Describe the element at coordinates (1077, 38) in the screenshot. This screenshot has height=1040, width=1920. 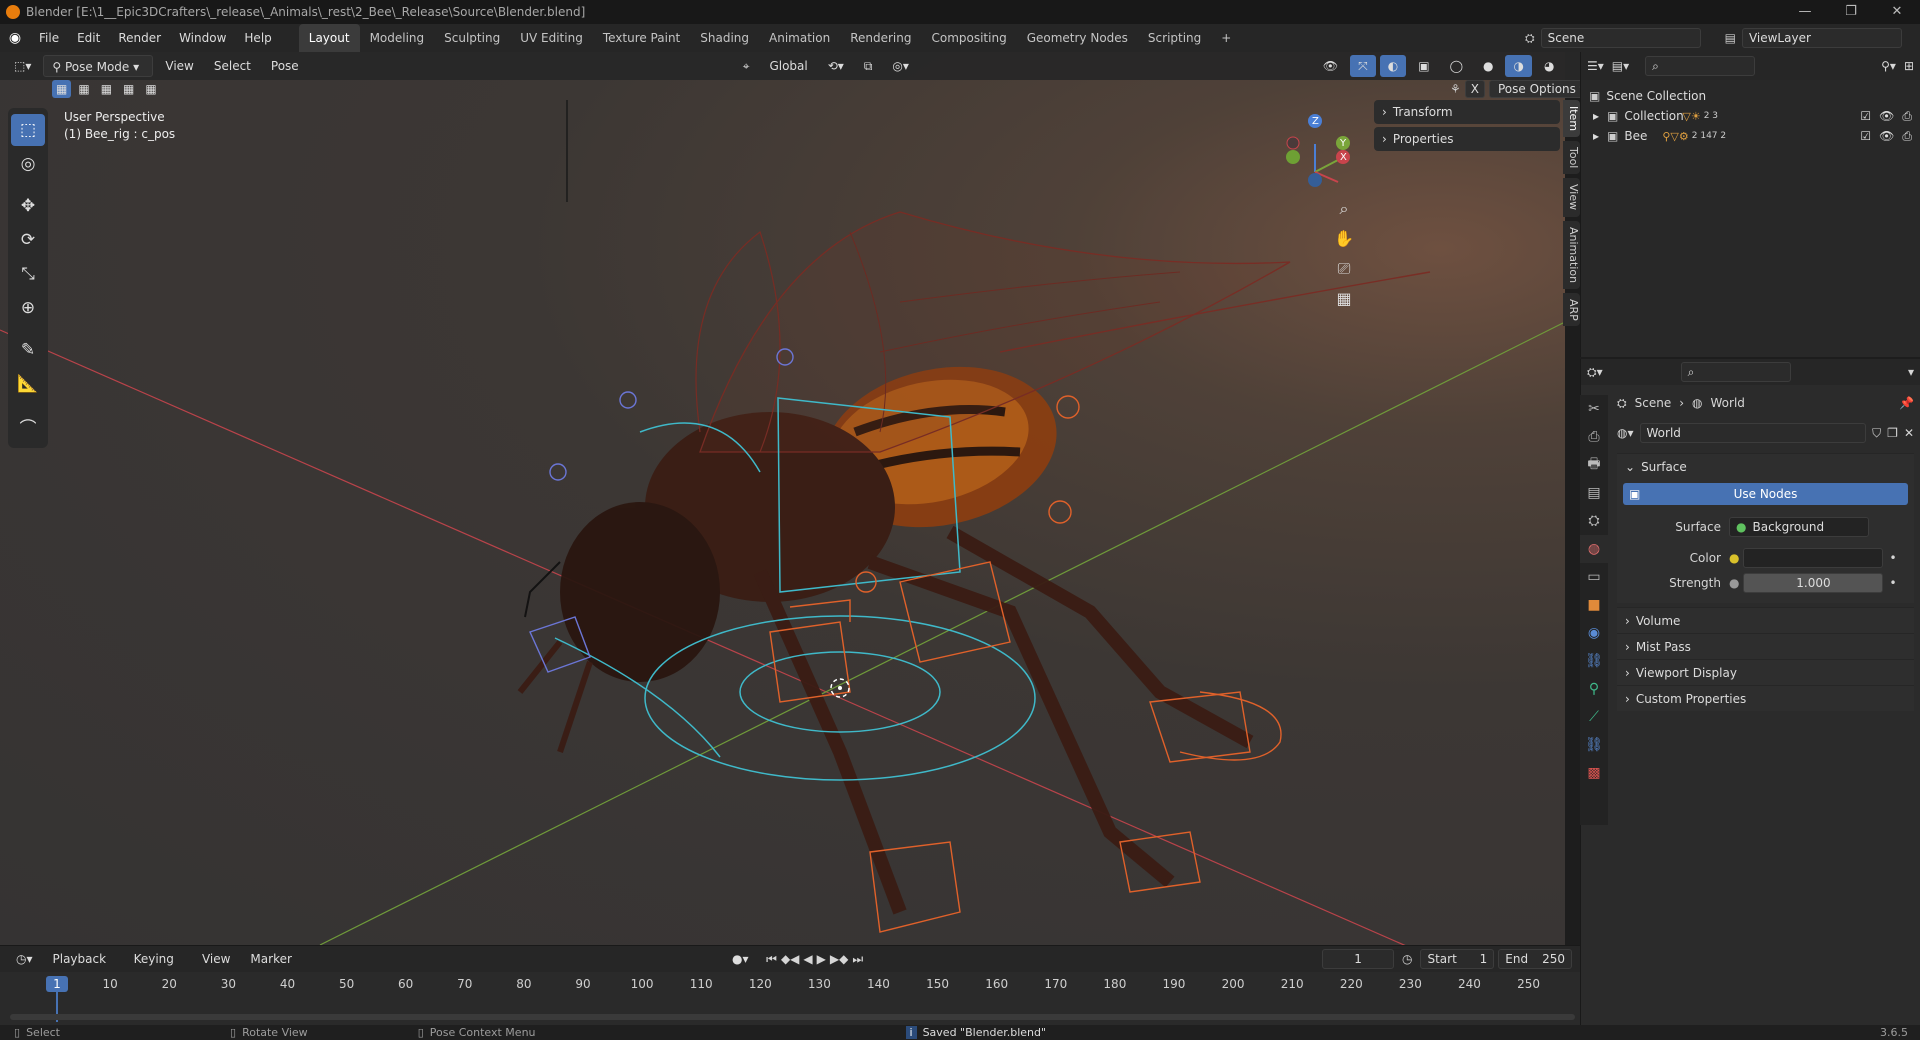
I see `tab-geometry-nodes: Geometry Nodes` at that location.